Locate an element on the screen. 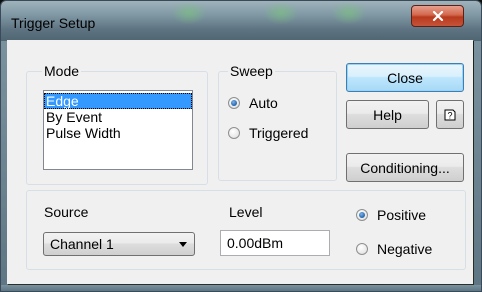 The height and width of the screenshot is (292, 482). polarity-negative-radio: Negative is located at coordinates (394, 249).